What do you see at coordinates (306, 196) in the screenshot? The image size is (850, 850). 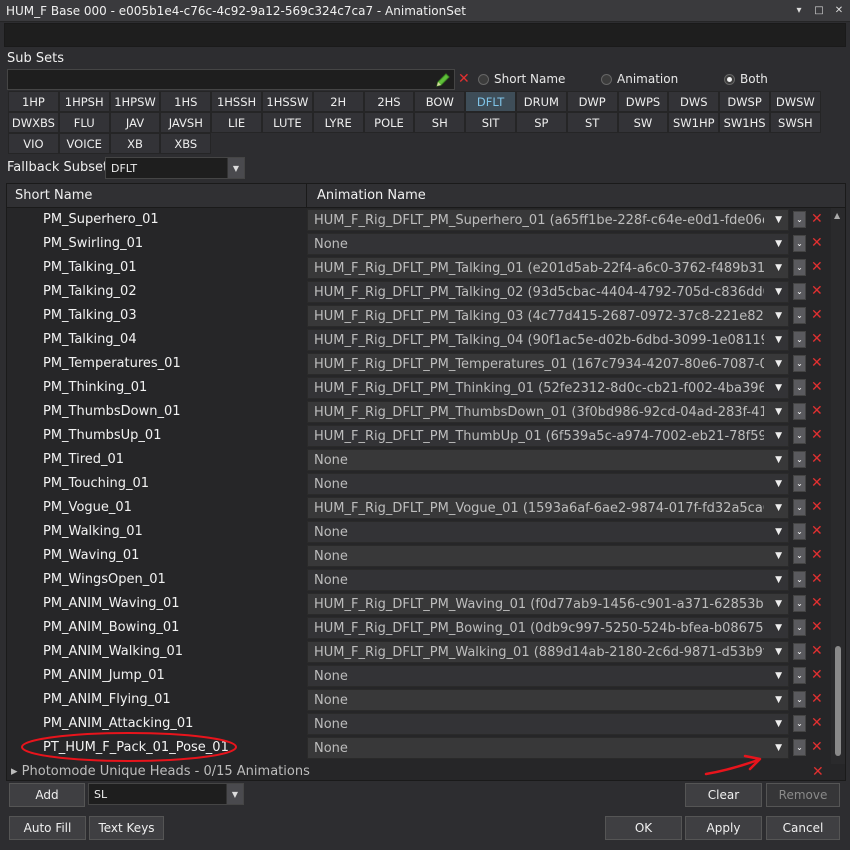 I see `column-separator` at bounding box center [306, 196].